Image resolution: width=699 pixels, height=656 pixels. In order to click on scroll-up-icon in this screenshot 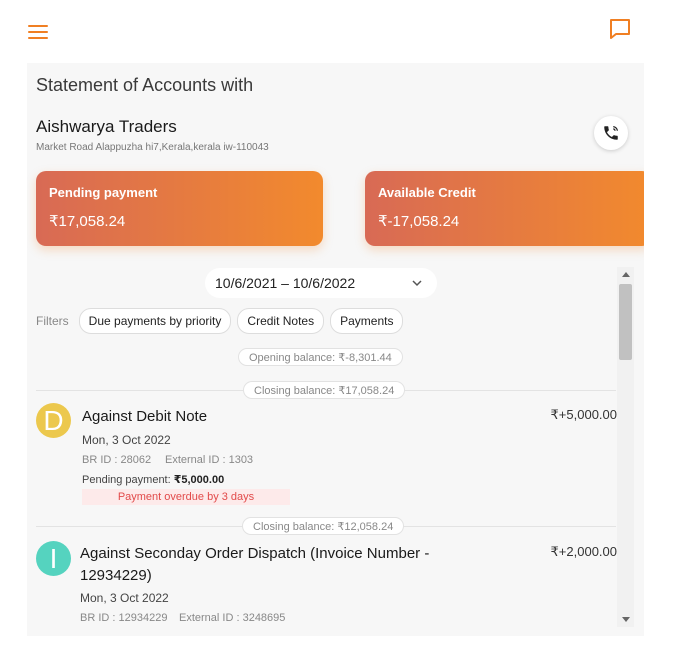, I will do `click(626, 274)`.